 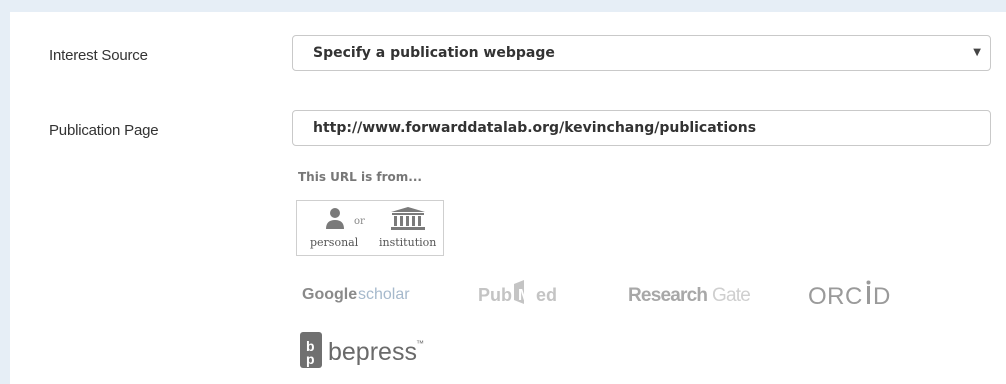 What do you see at coordinates (495, 295) in the screenshot?
I see `svg-text: Pub` at bounding box center [495, 295].